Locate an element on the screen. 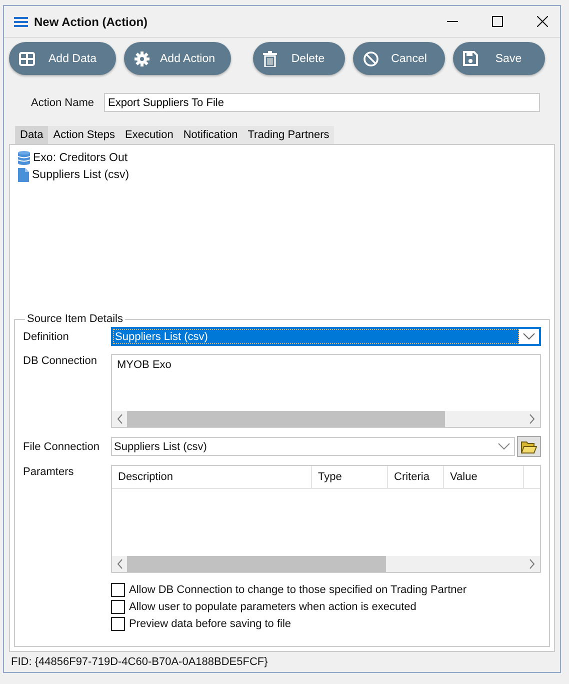 This screenshot has width=569, height=684. toolbar-button: Cancel is located at coordinates (399, 58).